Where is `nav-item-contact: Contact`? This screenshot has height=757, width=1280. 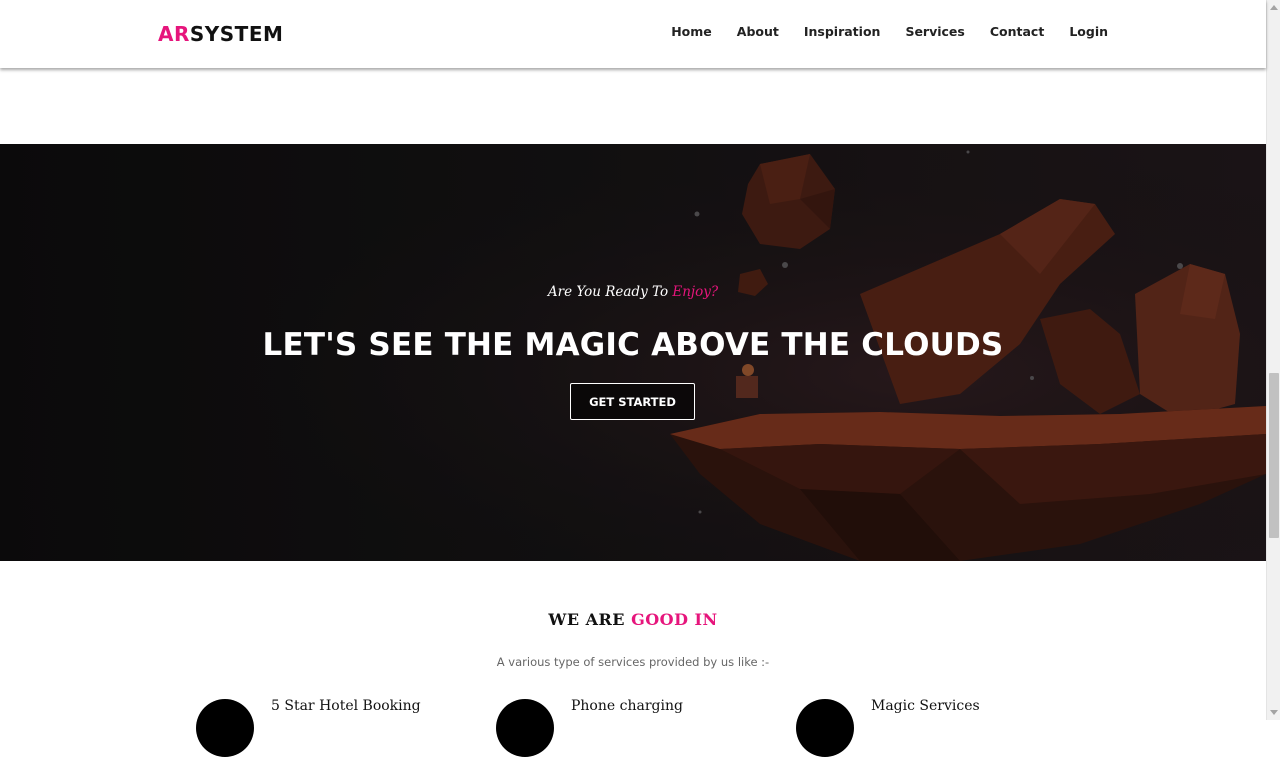 nav-item-contact: Contact is located at coordinates (1017, 32).